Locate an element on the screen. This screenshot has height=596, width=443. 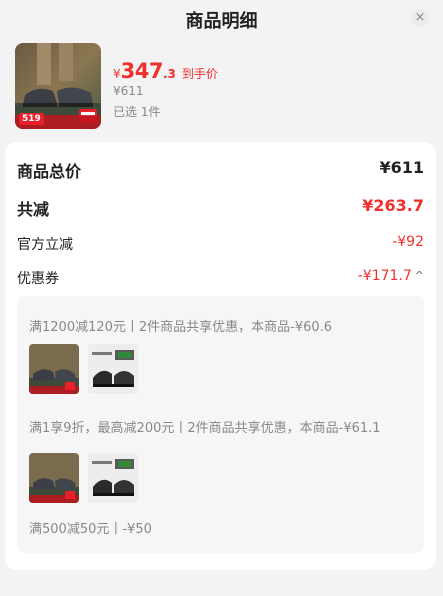
header: 商品明细 × is located at coordinates (221, 19).